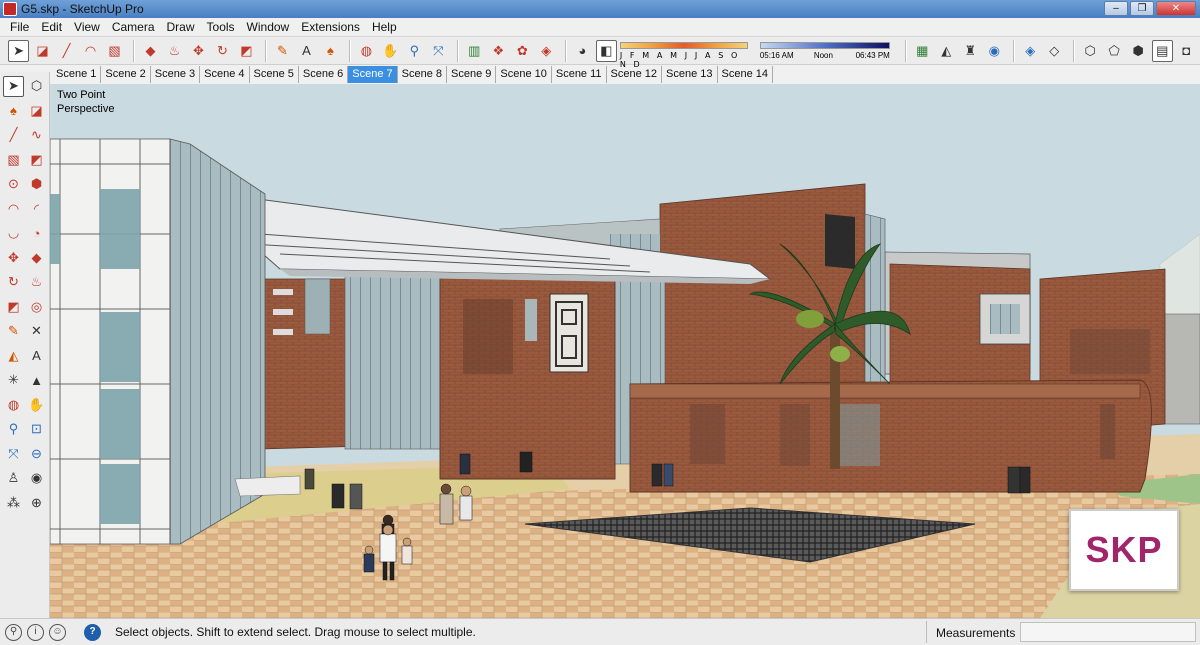 The image size is (1200, 645). What do you see at coordinates (498, 51) in the screenshot?
I see `components-icon: ❖` at bounding box center [498, 51].